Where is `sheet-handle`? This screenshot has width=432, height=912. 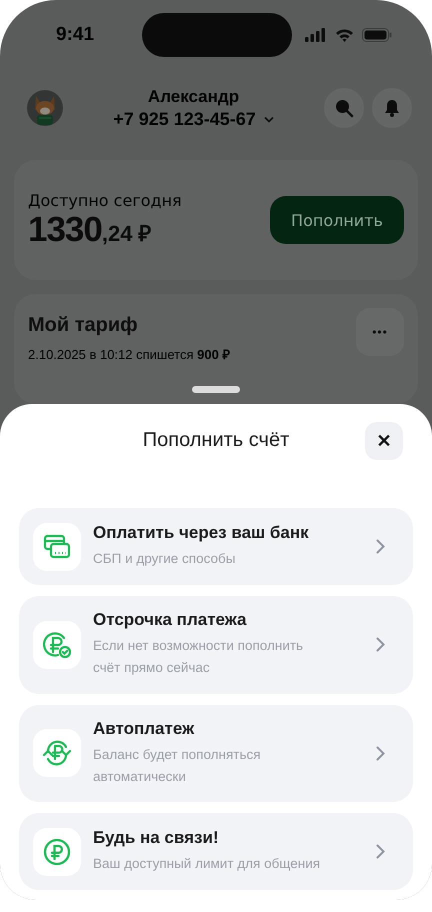
sheet-handle is located at coordinates (216, 389).